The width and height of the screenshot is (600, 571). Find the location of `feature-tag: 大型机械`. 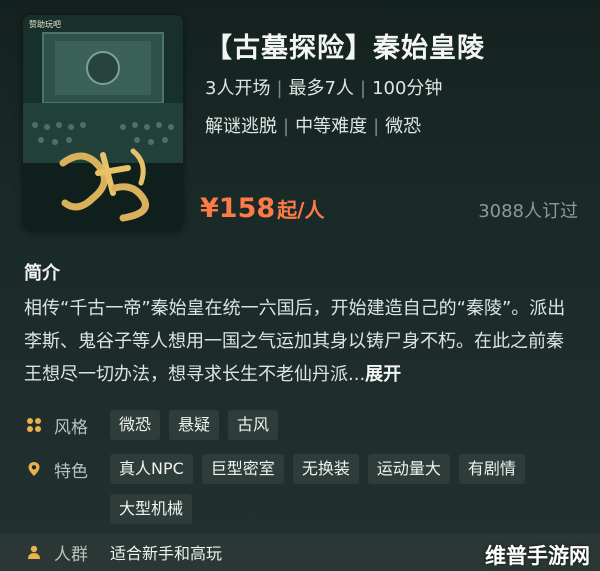

feature-tag: 大型机械 is located at coordinates (151, 509).